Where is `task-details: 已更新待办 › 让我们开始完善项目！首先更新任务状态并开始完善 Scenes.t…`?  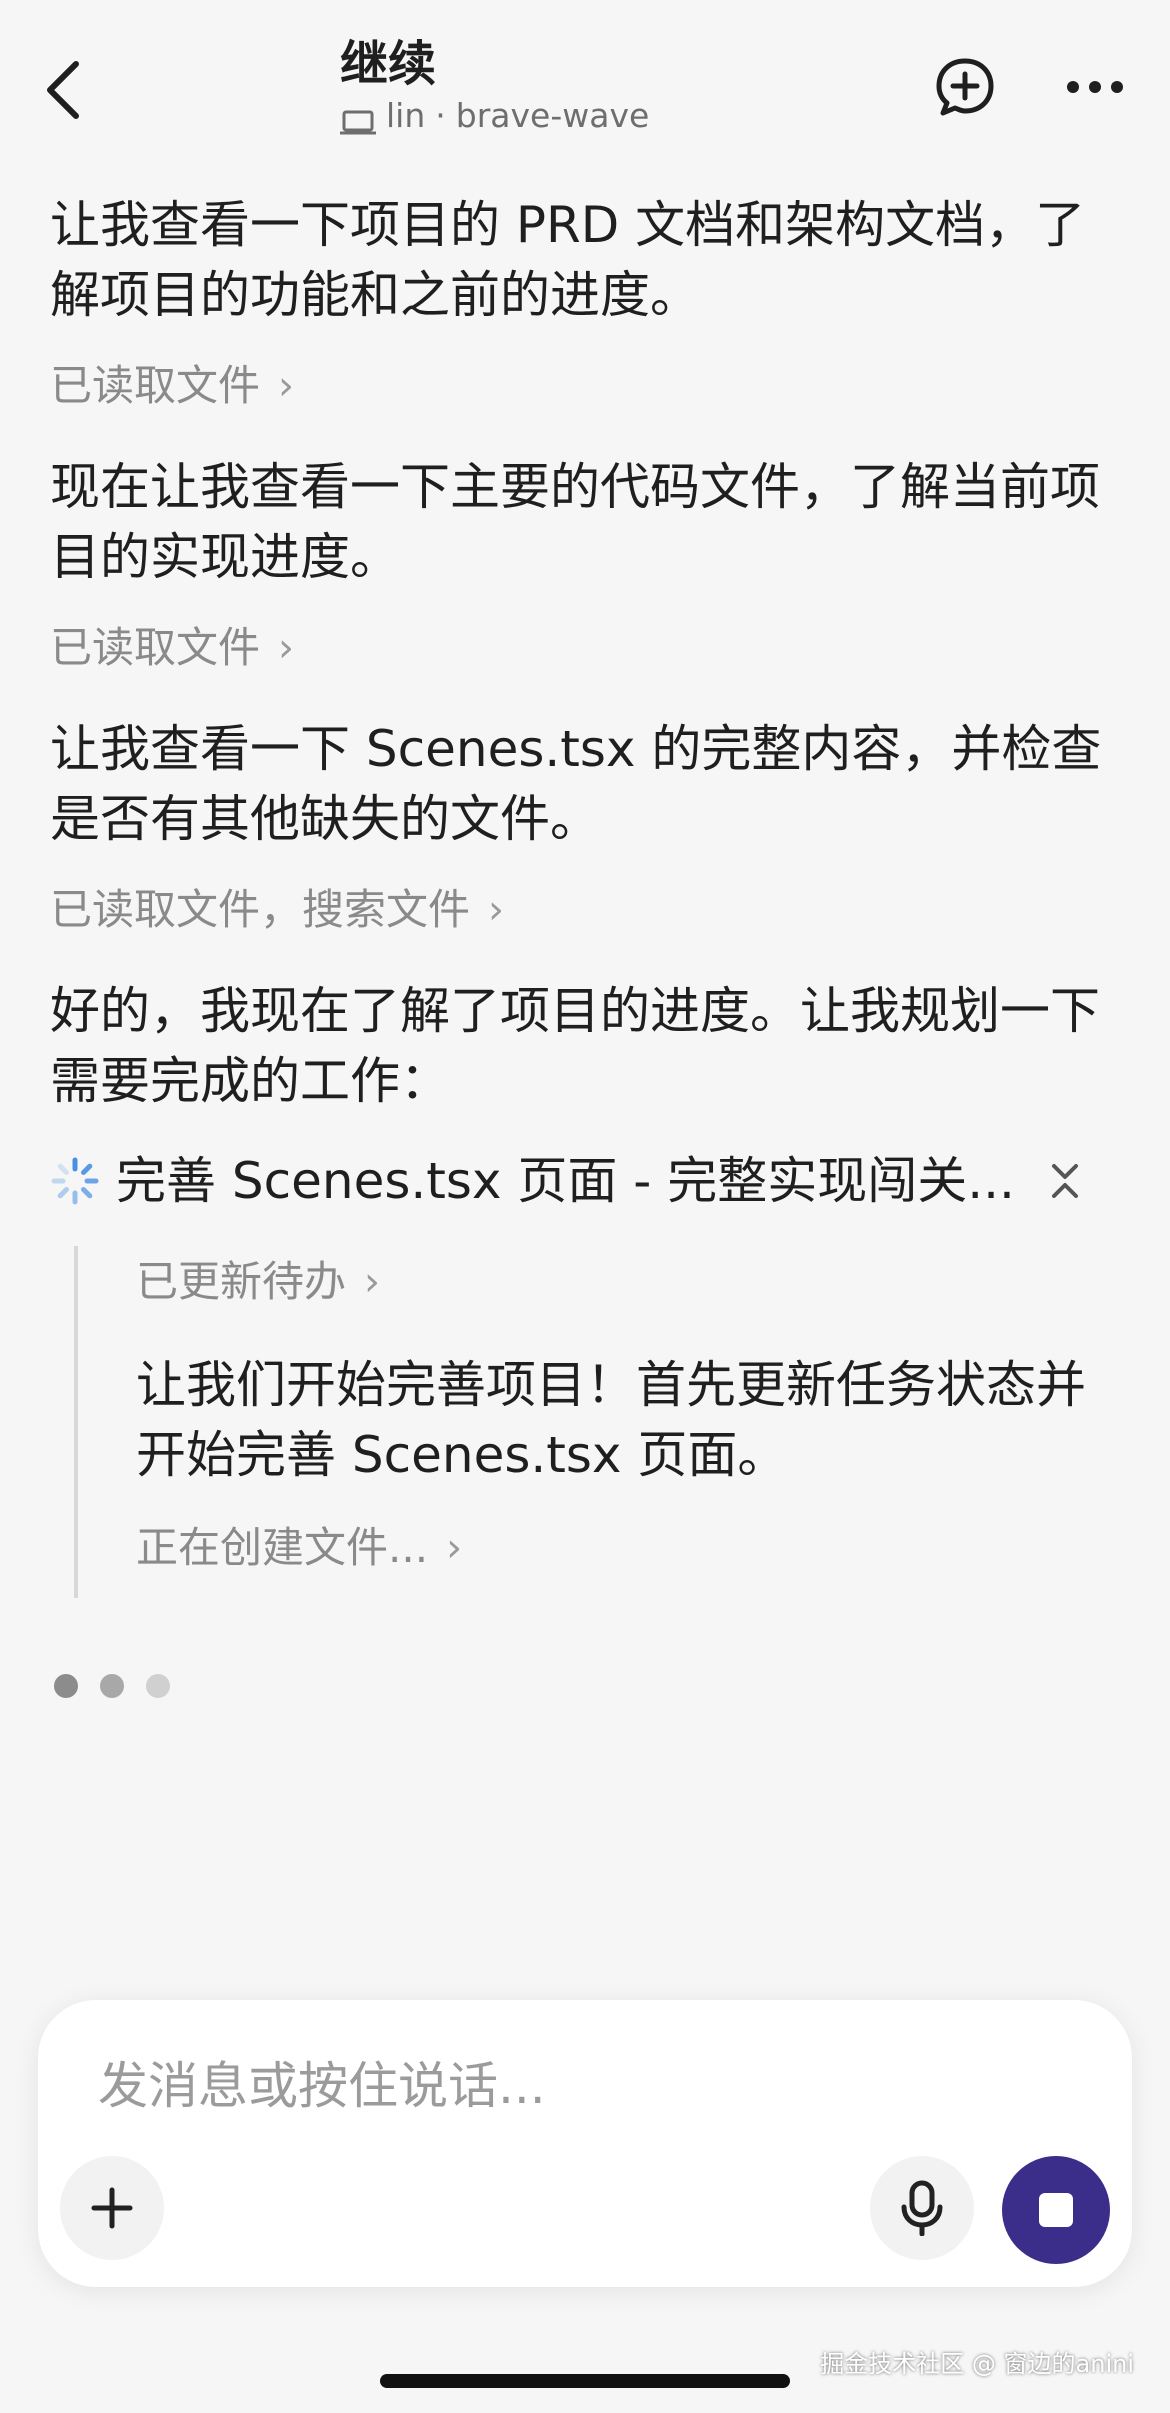
task-details: 已更新待办 › 让我们开始完善项目！首先更新任务状态并开始完善 Scenes.t… is located at coordinates (602, 1422).